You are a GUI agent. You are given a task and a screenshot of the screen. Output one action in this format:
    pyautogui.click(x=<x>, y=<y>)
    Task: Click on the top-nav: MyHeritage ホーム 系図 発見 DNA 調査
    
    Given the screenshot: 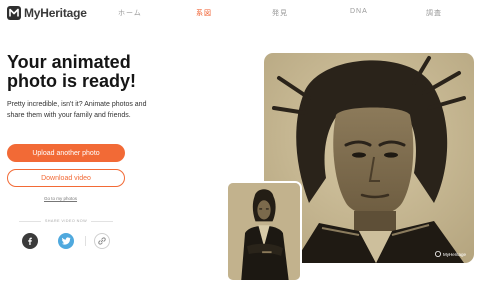 What is the action you would take?
    pyautogui.click(x=240, y=13)
    